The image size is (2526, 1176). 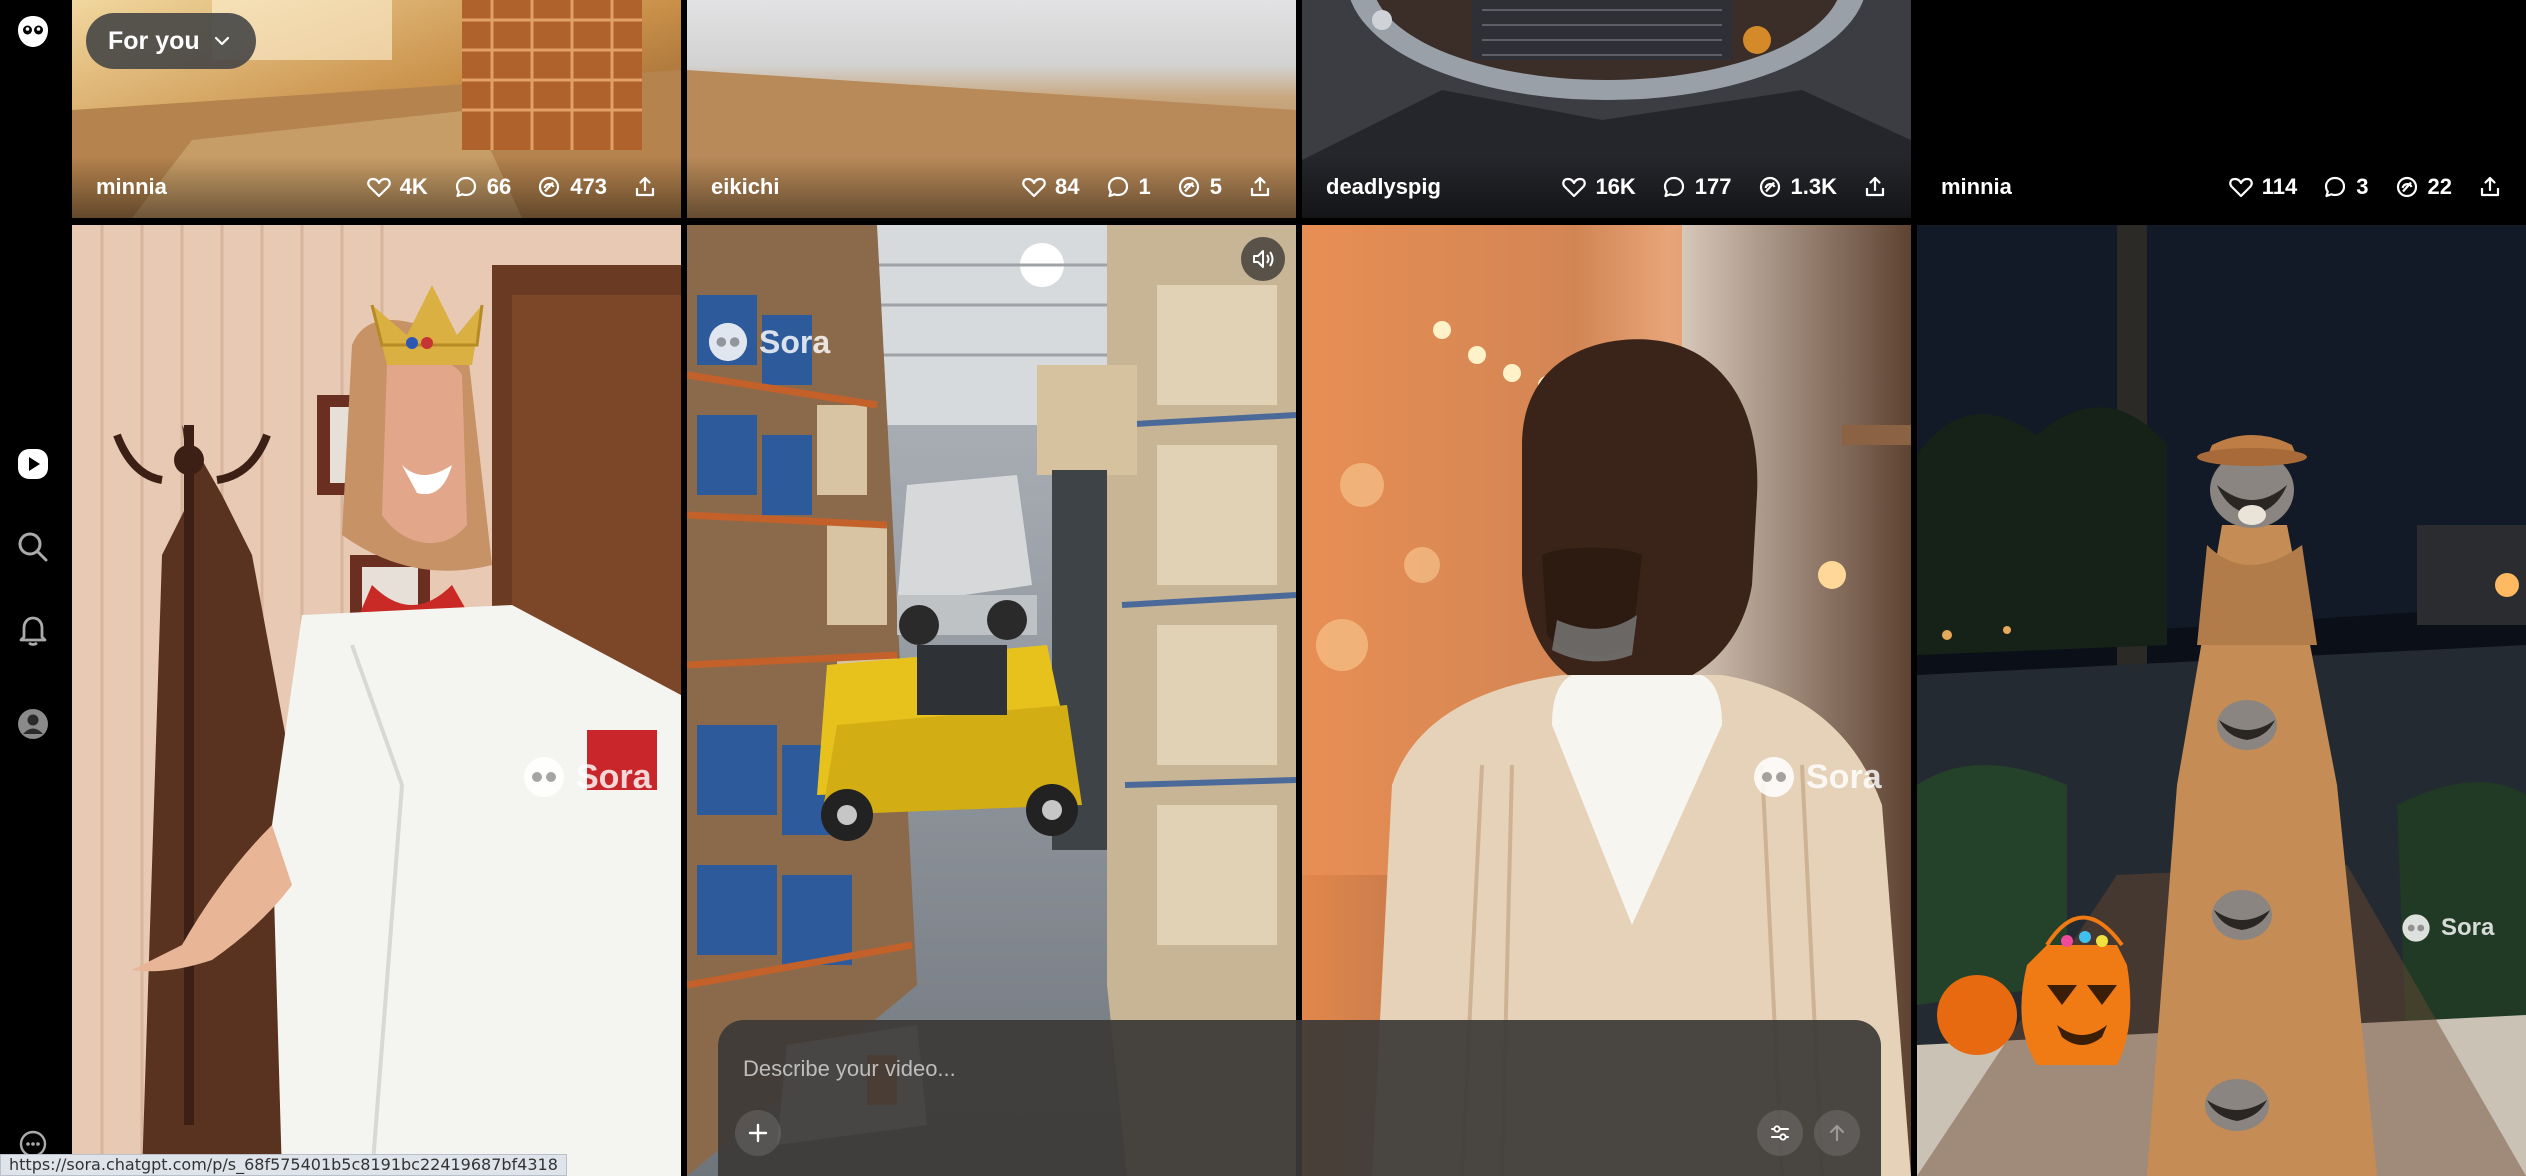 I want to click on like-count: 16K, so click(x=1615, y=186).